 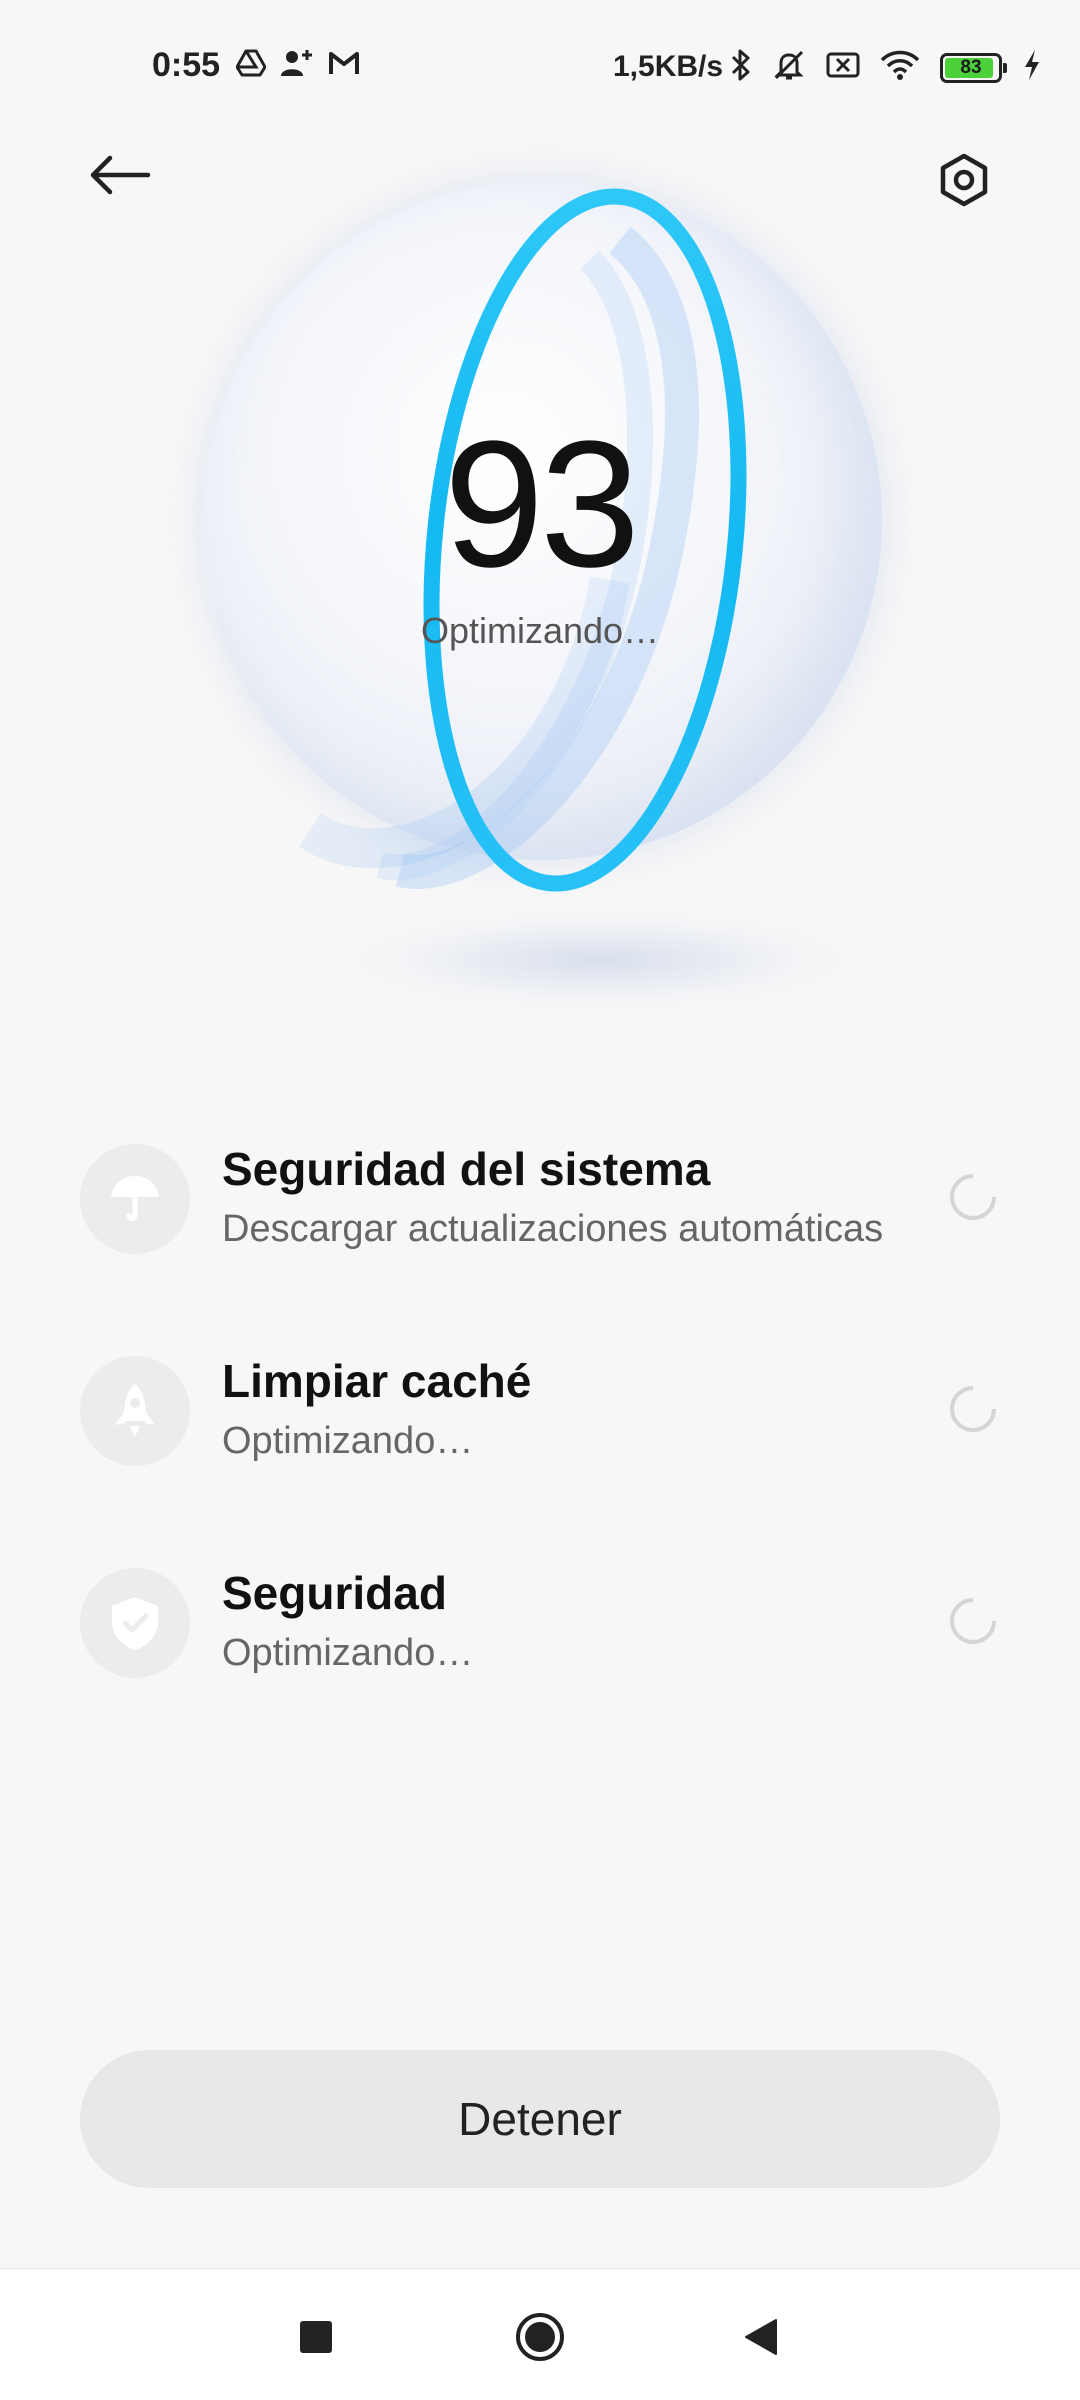 I want to click on home-circle-icon, so click(x=540, y=2337).